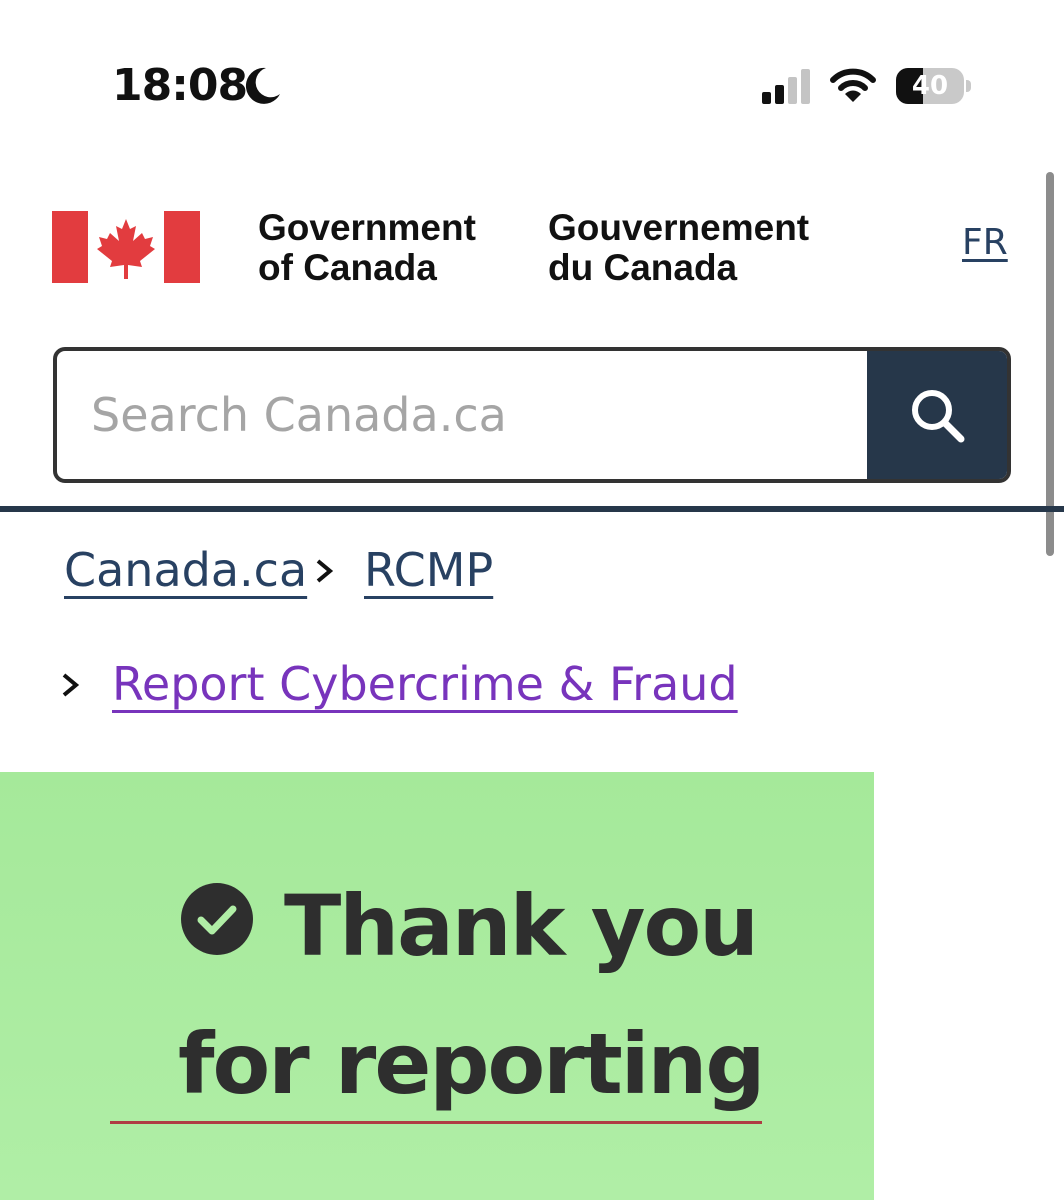 The width and height of the screenshot is (1064, 1200). What do you see at coordinates (180, 85) in the screenshot?
I see `status-time: 18:08` at bounding box center [180, 85].